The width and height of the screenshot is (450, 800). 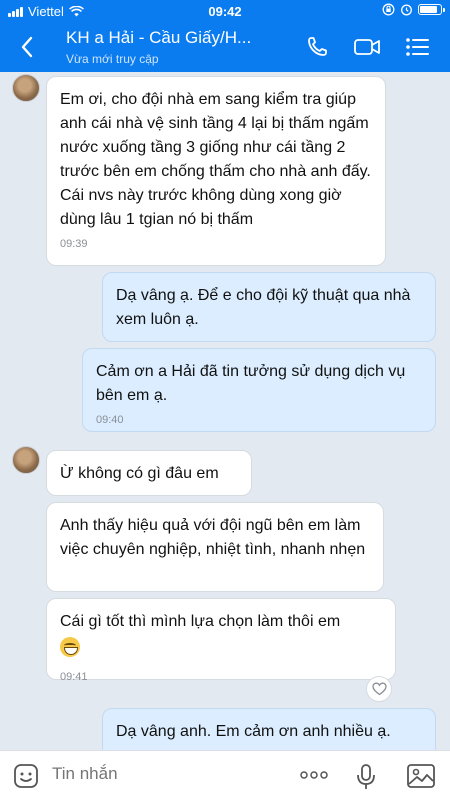 What do you see at coordinates (314, 775) in the screenshot?
I see `more-options-icon` at bounding box center [314, 775].